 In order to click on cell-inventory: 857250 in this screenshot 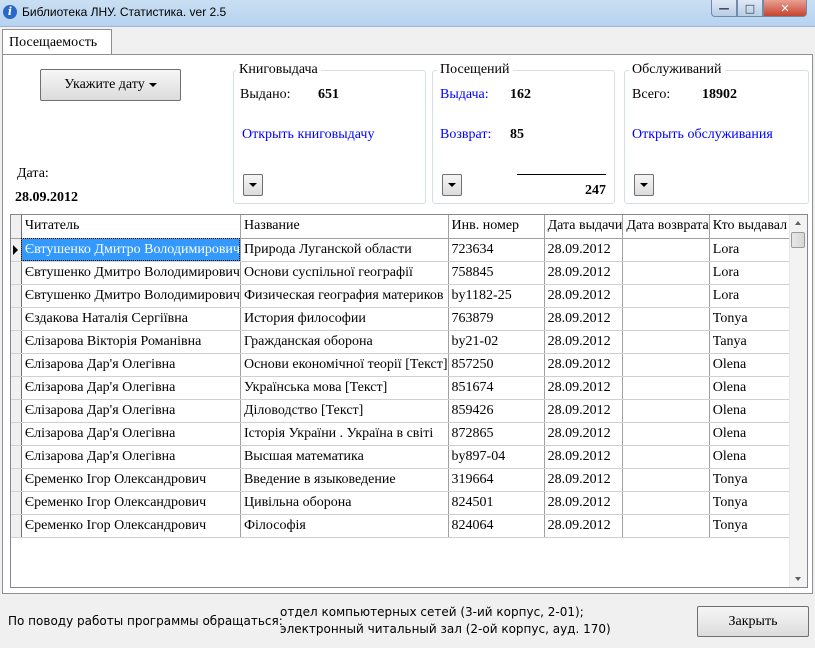, I will do `click(496, 365)`.